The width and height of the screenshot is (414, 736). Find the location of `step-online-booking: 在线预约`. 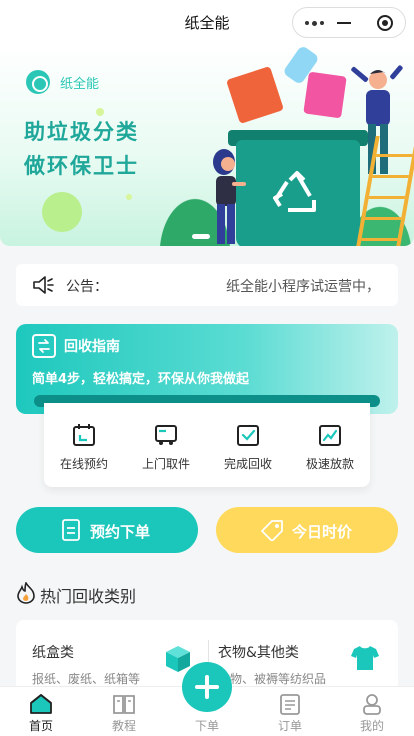

step-online-booking: 在线预约 is located at coordinates (84, 447).